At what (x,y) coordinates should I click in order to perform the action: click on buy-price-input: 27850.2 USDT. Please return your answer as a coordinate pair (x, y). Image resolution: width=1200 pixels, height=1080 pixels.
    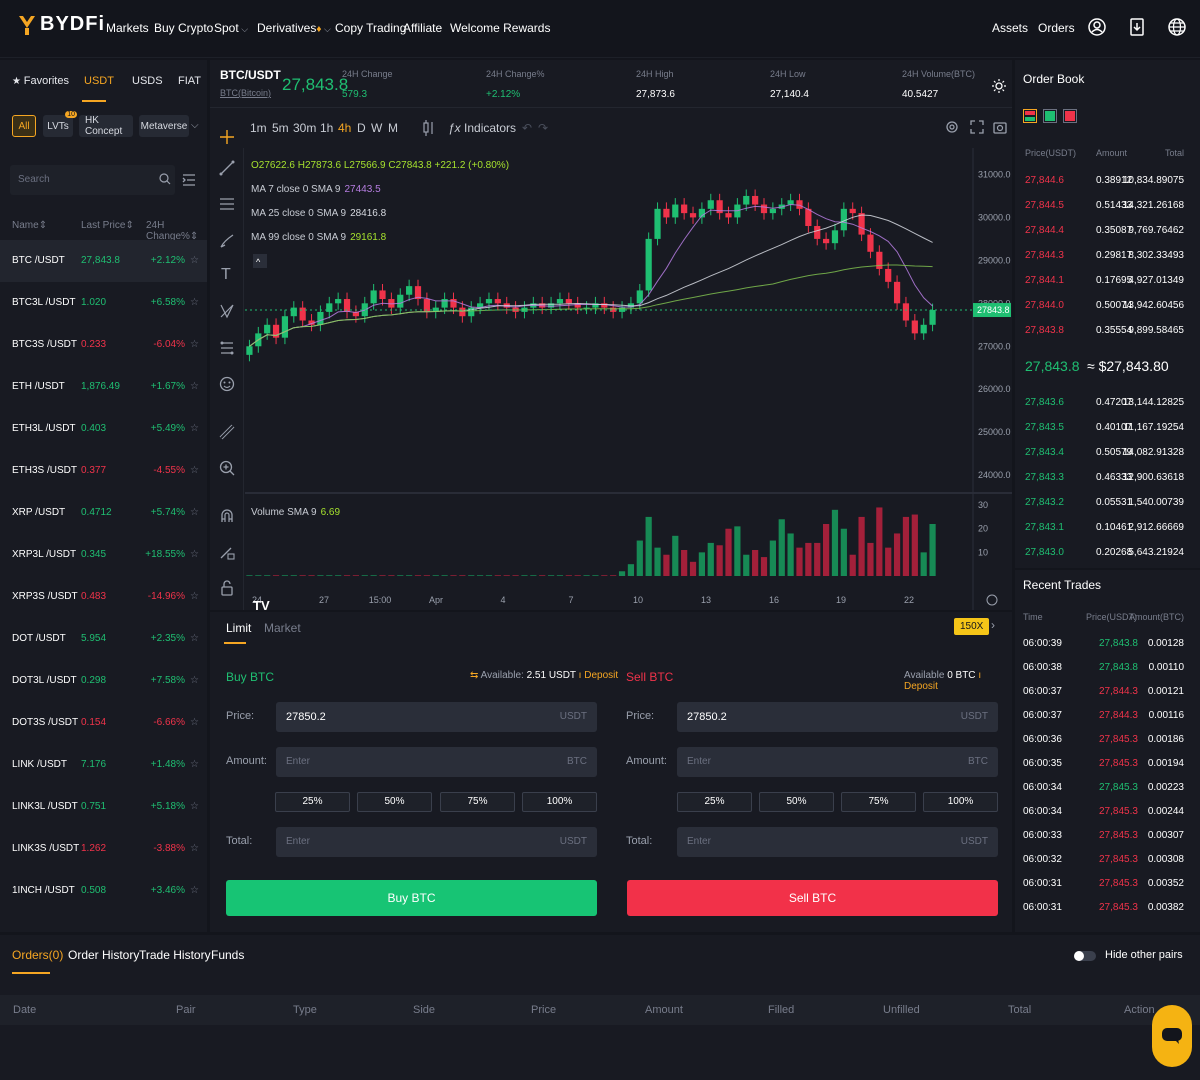
    Looking at the image, I should click on (436, 717).